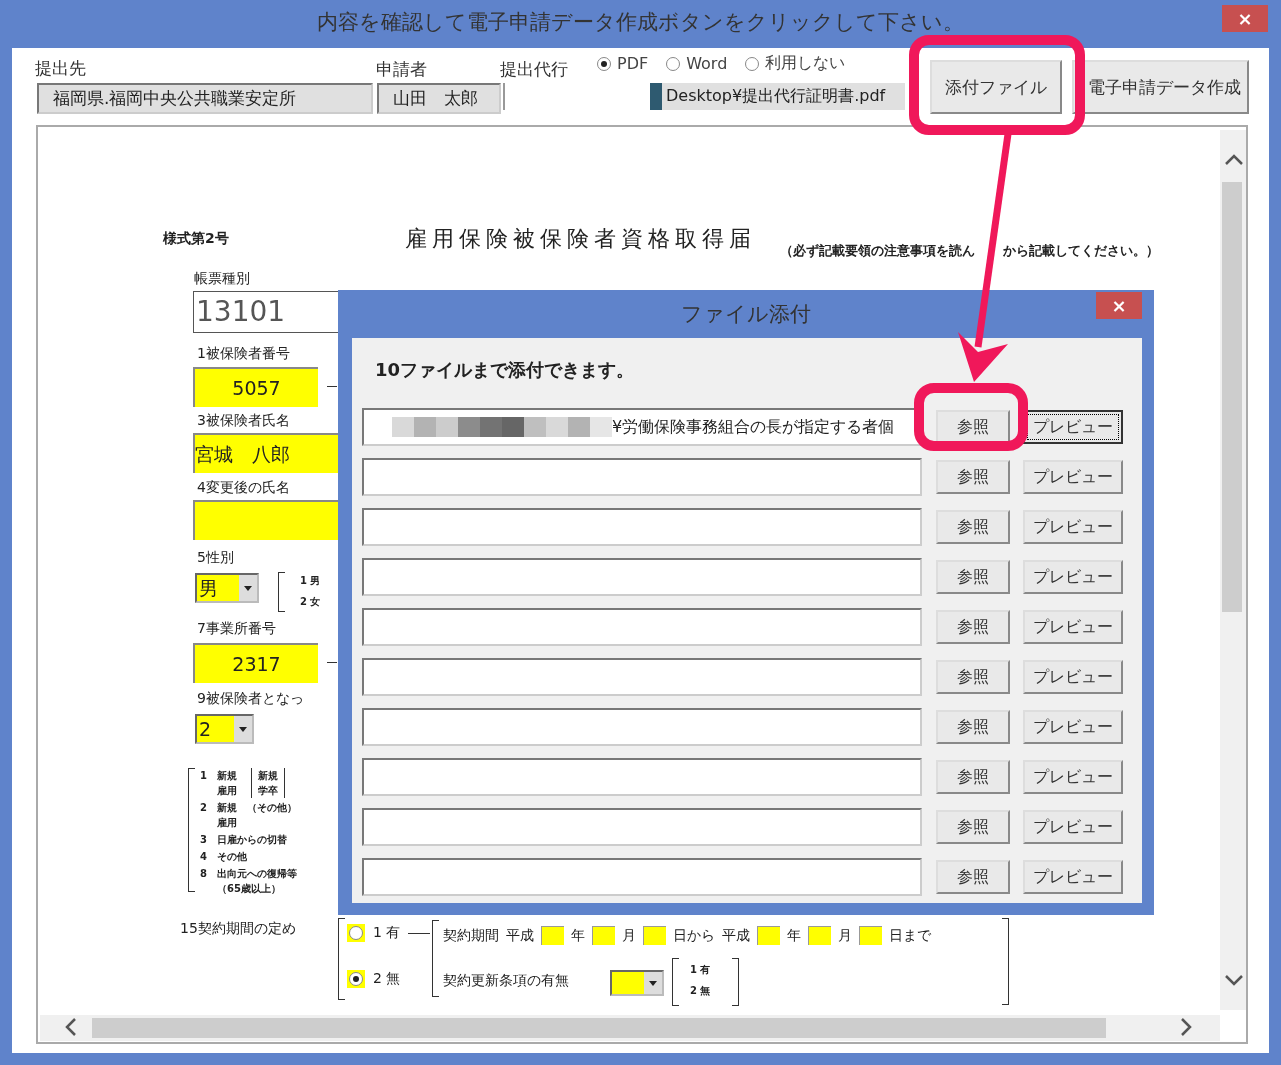 The width and height of the screenshot is (1281, 1065). What do you see at coordinates (630, 1028) in the screenshot?
I see `horizontal-scrollbar` at bounding box center [630, 1028].